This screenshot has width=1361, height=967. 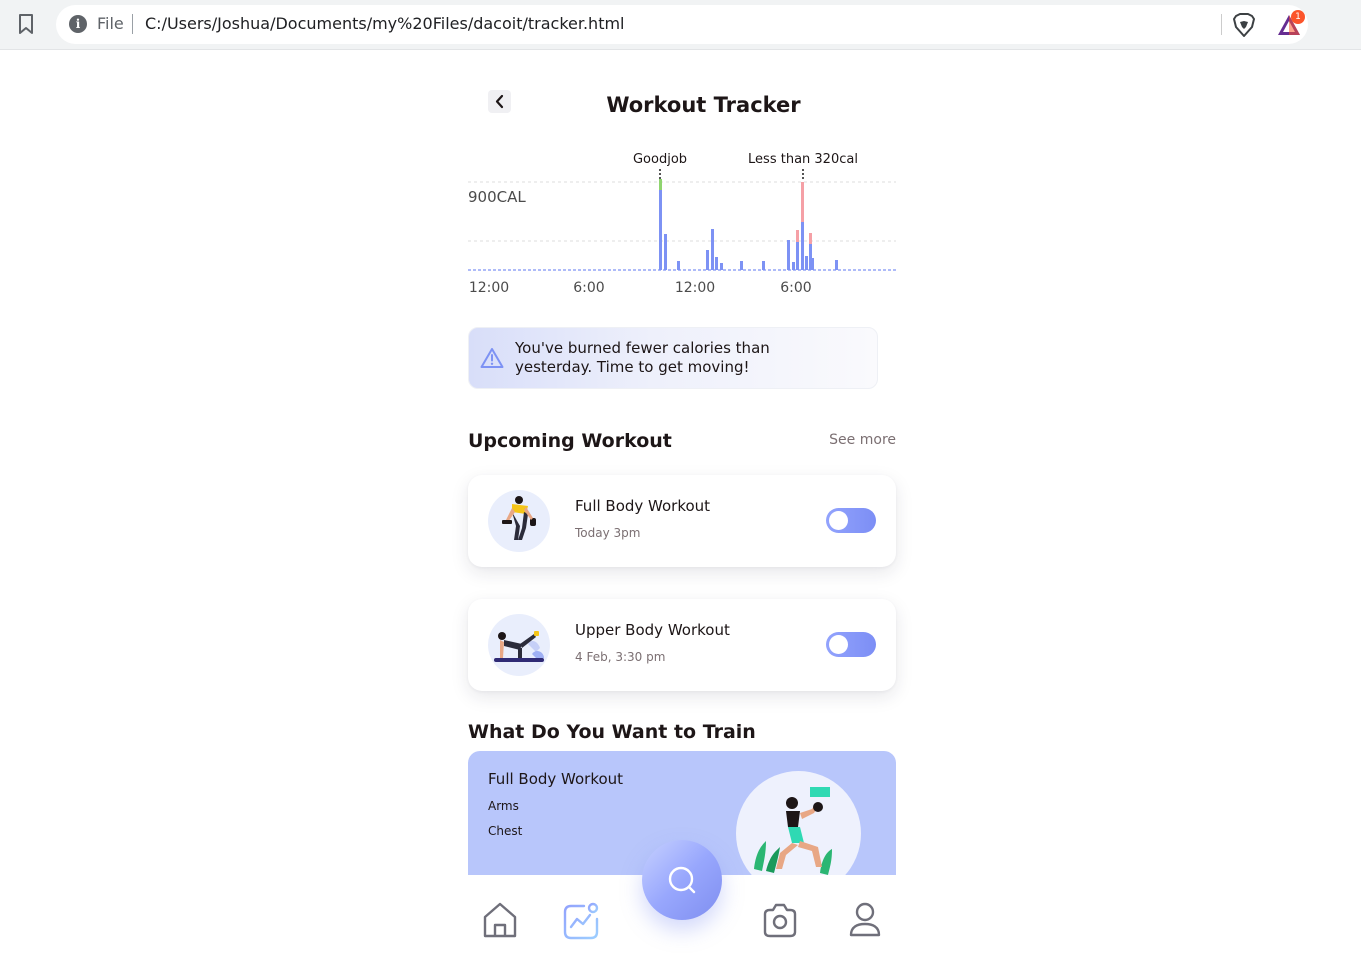 I want to click on plank-workout-illustration, so click(x=519, y=646).